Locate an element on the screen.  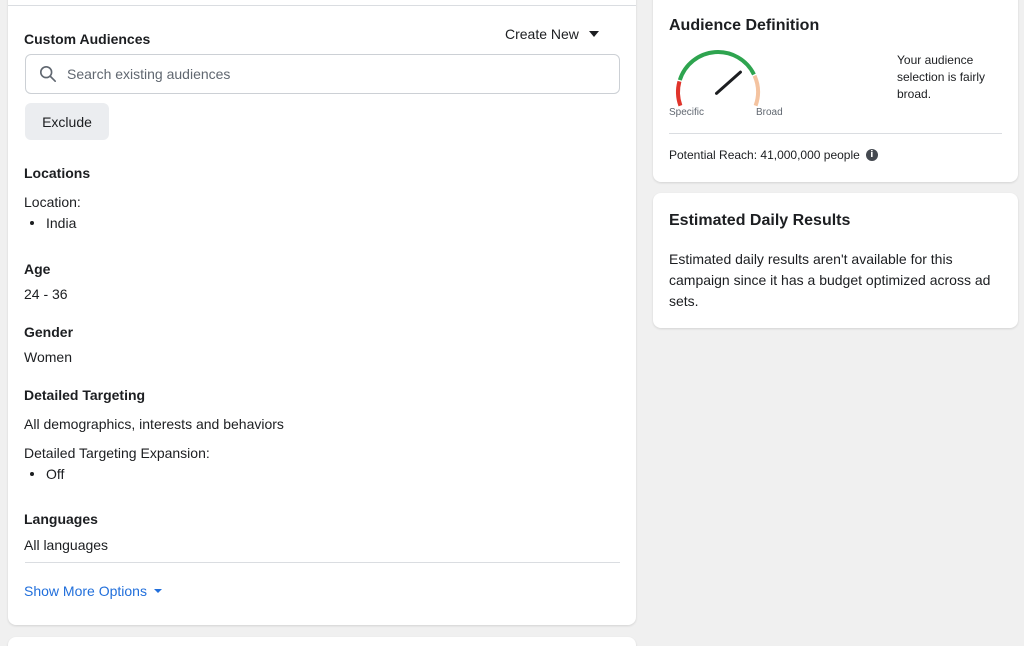
create-new-dropdown: Create New is located at coordinates (552, 34).